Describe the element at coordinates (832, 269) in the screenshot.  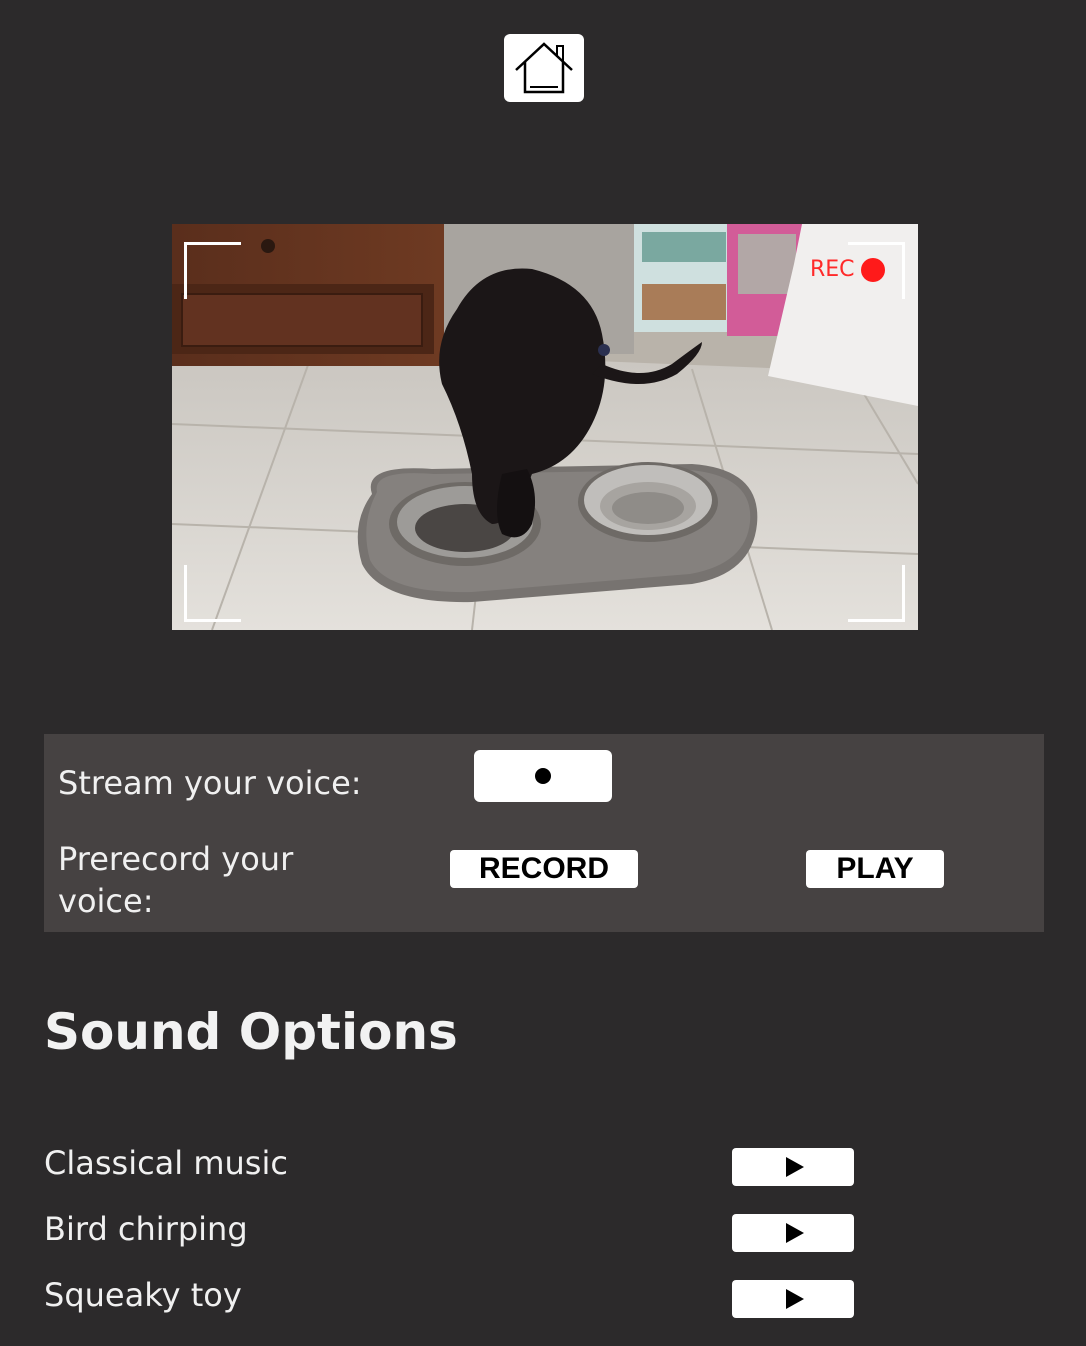
I see `rec-label: REC` at that location.